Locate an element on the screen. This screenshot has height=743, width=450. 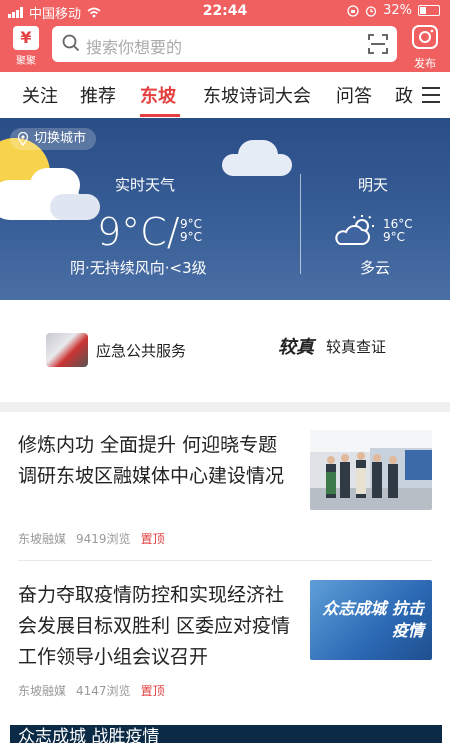
camera-icon is located at coordinates (425, 37).